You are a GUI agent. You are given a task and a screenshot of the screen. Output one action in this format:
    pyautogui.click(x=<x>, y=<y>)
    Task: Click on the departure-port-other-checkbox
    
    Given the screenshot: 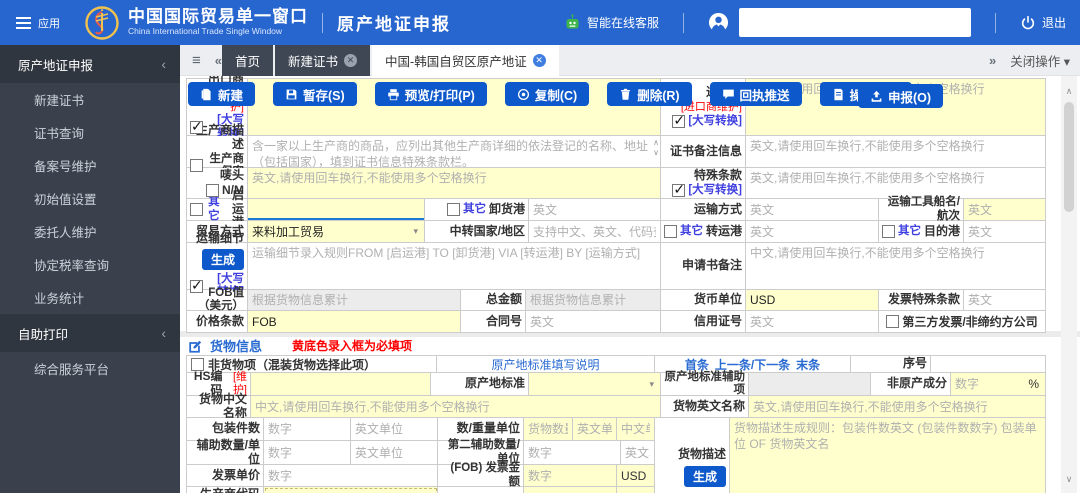 What is the action you would take?
    pyautogui.click(x=196, y=209)
    